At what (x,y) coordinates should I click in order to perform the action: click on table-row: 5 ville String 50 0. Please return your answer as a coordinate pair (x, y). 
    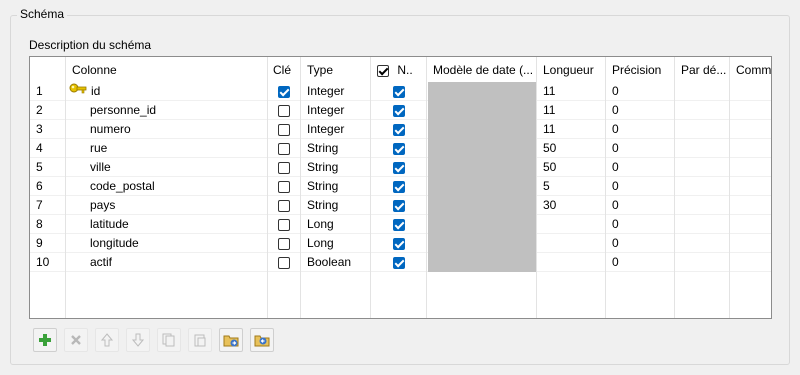
    Looking at the image, I should click on (400, 167).